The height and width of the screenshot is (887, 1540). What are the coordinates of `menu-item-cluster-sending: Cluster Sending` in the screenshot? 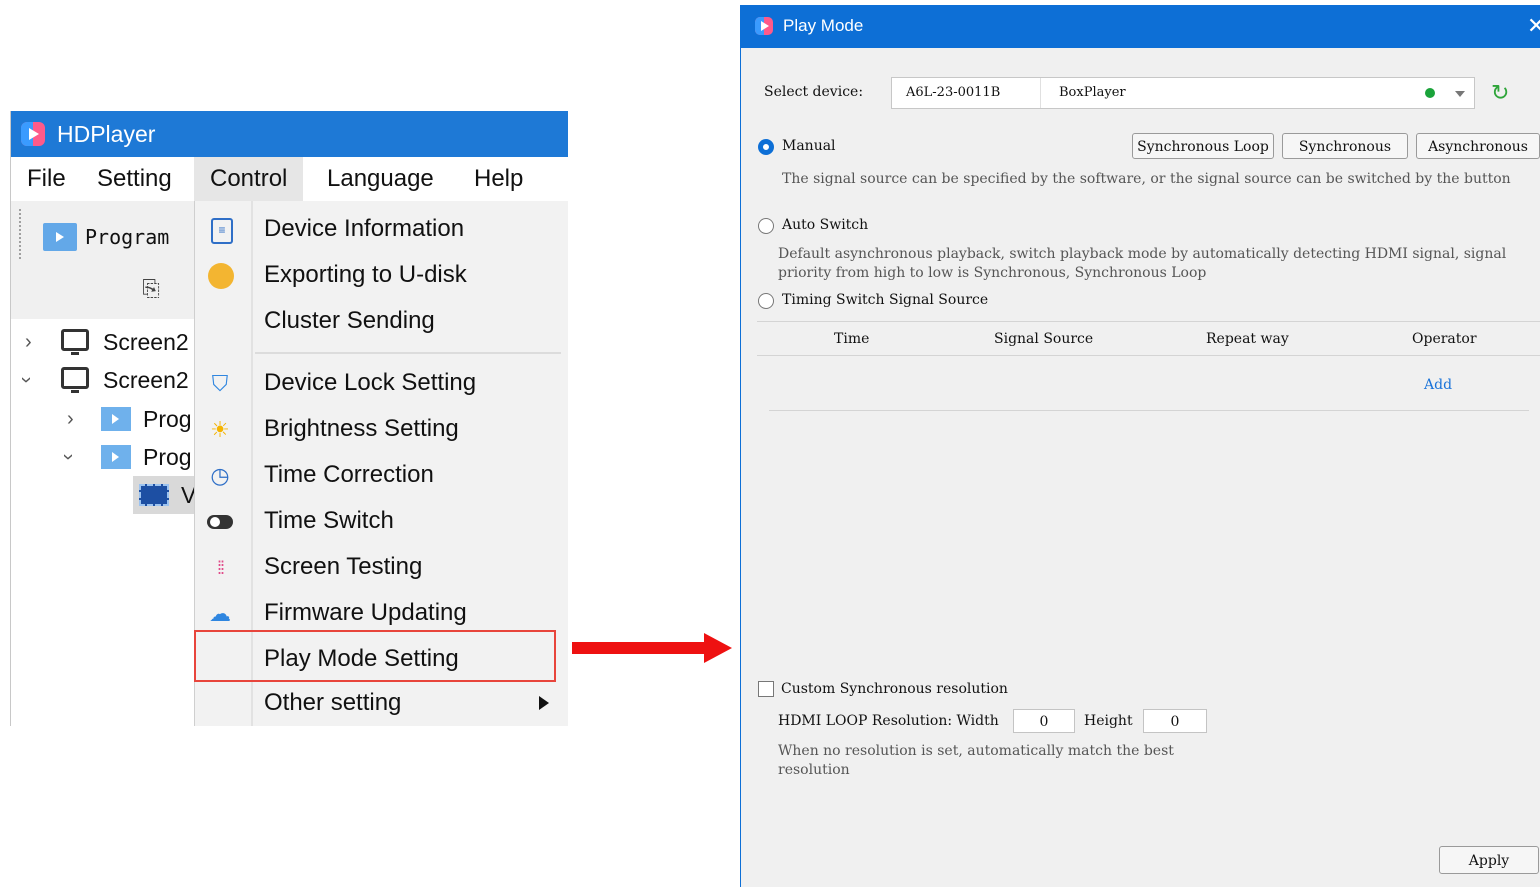 It's located at (381, 322).